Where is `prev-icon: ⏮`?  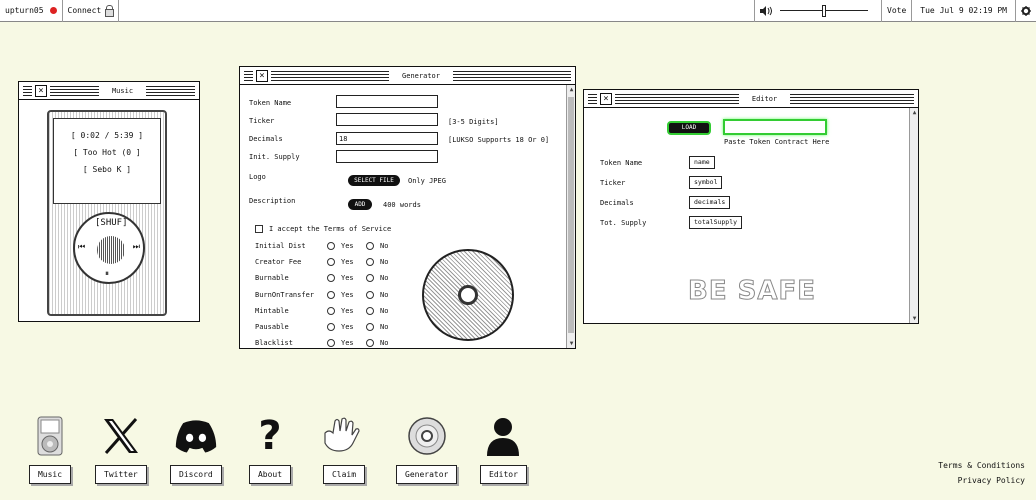
prev-icon: ⏮ is located at coordinates (81, 247).